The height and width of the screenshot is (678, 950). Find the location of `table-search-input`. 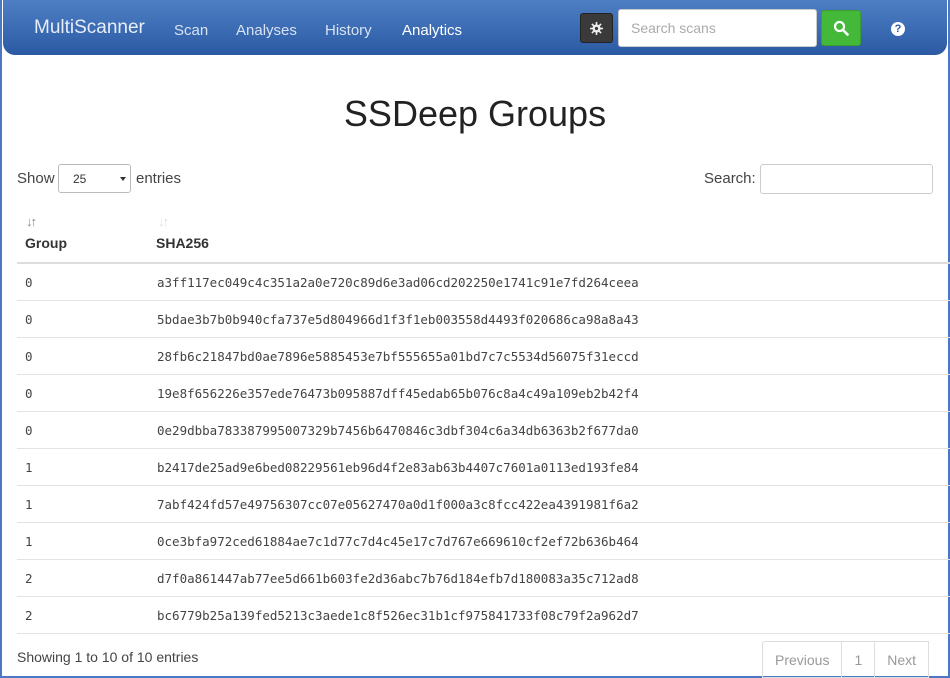

table-search-input is located at coordinates (846, 179).